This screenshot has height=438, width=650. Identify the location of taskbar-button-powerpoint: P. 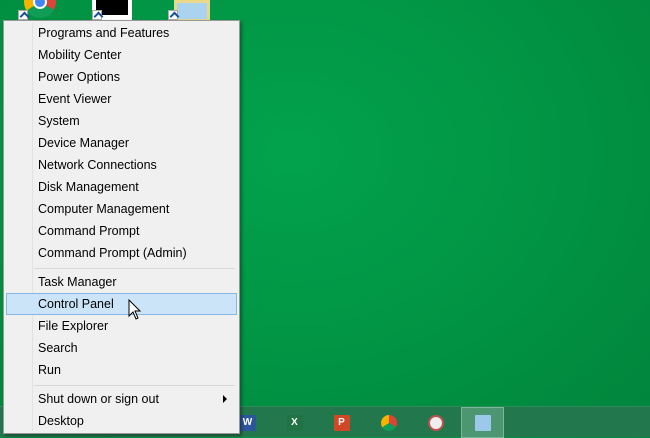
(341, 422).